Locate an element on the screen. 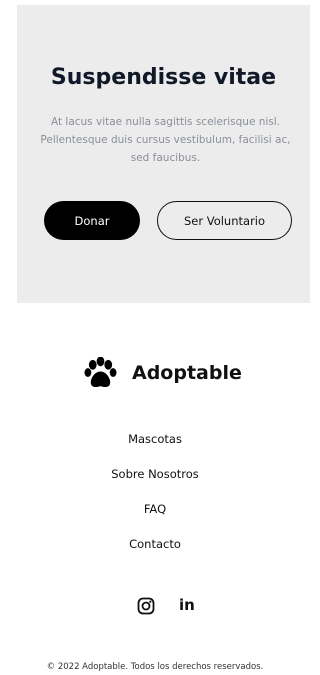 The width and height of the screenshot is (320, 675). nav-item-mascotas: Mascotas is located at coordinates (155, 439).